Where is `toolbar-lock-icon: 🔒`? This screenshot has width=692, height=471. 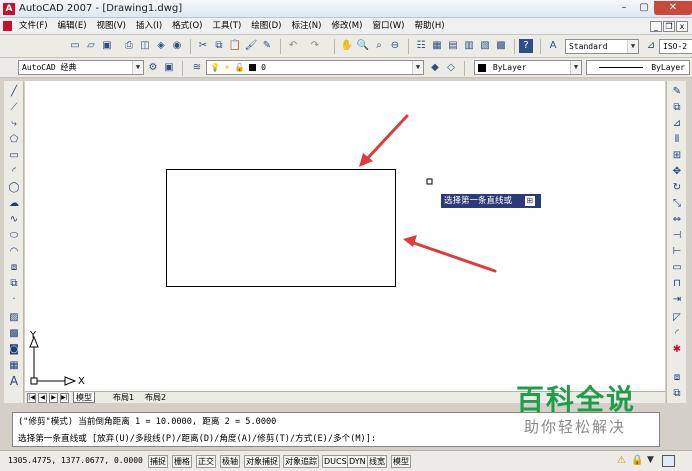
toolbar-lock-icon: 🔒 is located at coordinates (637, 460).